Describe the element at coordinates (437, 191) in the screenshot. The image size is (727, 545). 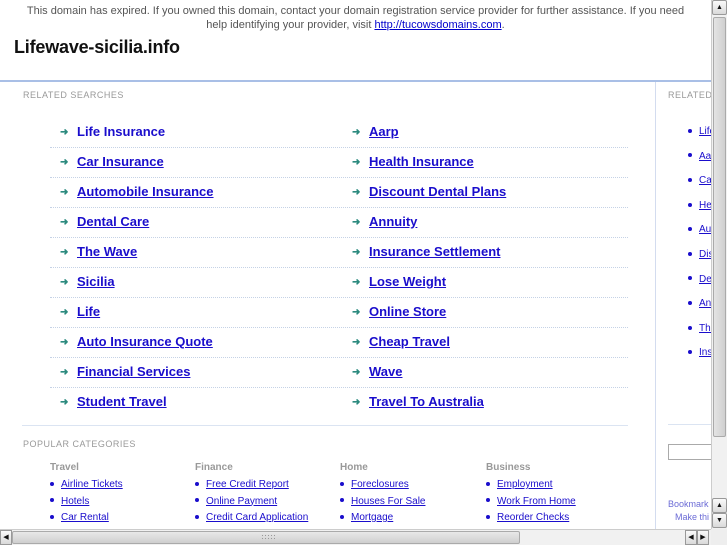
I see `related-search-link: Discount Dental Plans` at that location.